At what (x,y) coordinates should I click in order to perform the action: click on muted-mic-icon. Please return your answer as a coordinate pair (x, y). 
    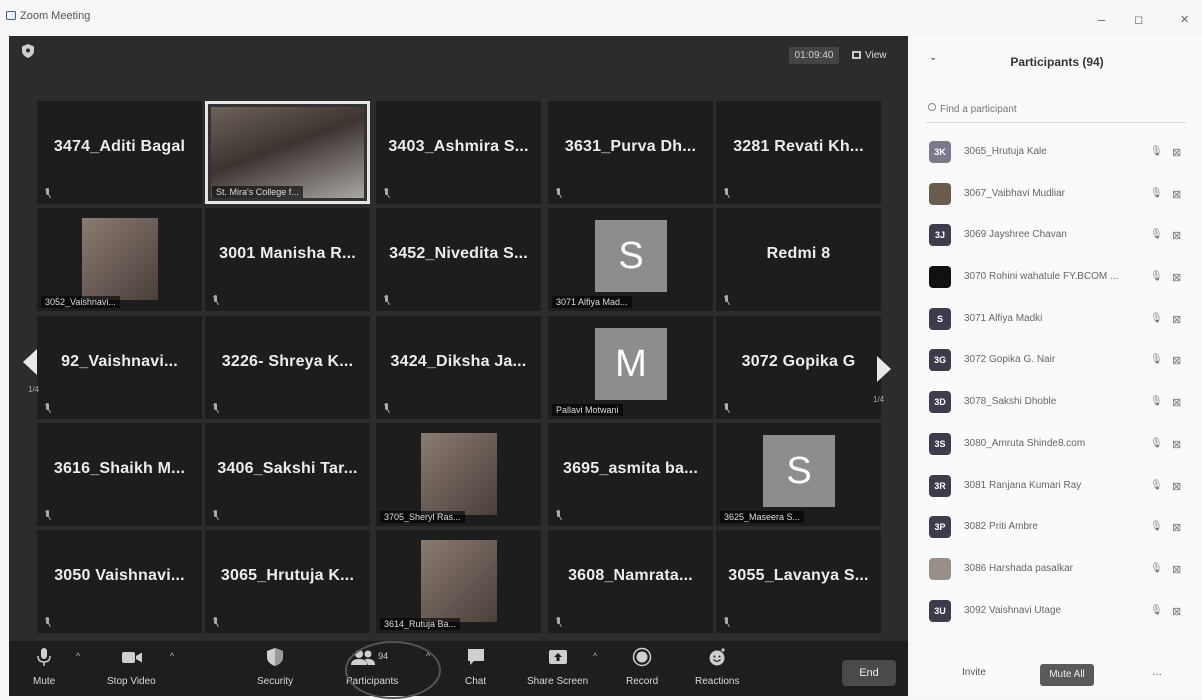
    Looking at the image, I should click on (47, 408).